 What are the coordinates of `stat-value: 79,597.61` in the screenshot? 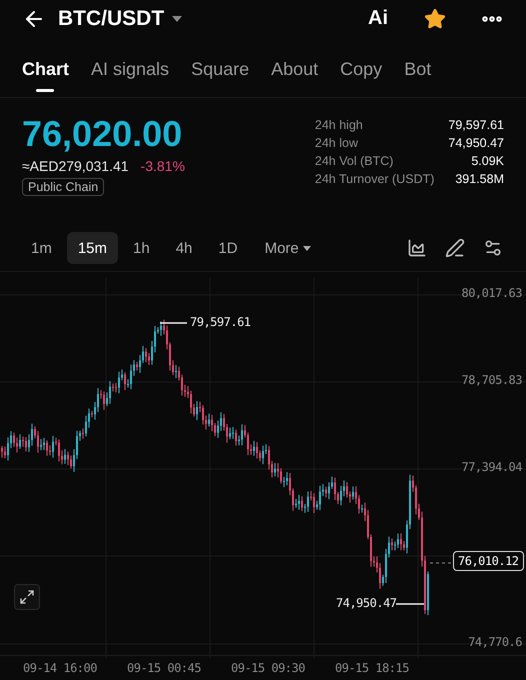 It's located at (476, 125).